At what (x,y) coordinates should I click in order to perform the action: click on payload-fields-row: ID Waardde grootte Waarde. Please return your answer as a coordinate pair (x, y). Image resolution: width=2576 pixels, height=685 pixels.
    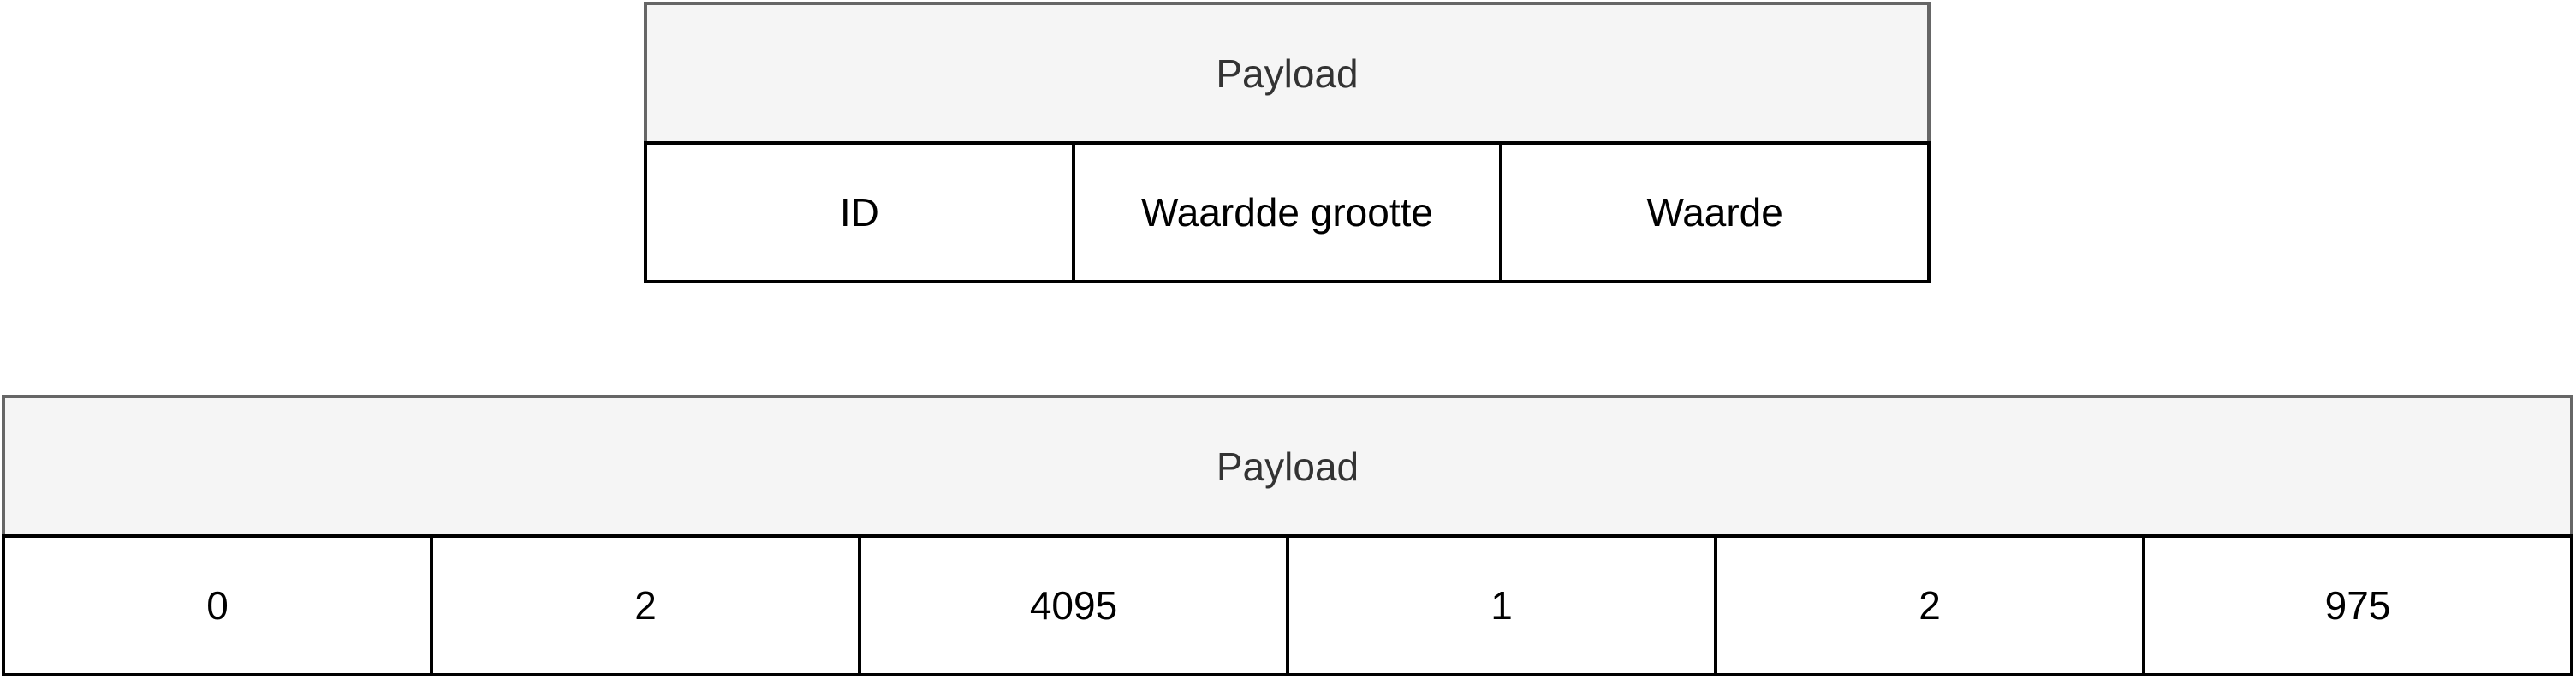
    Looking at the image, I should click on (1287, 212).